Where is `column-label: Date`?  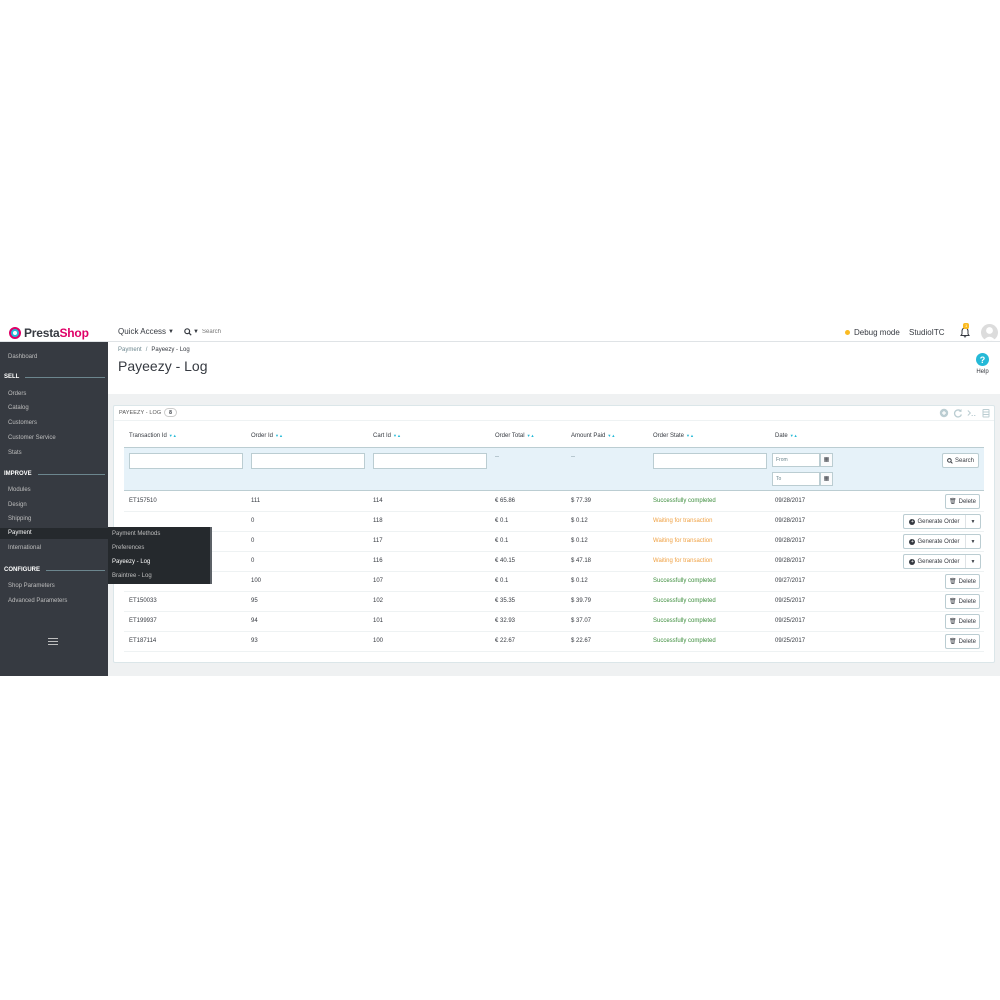 column-label: Date is located at coordinates (781, 436).